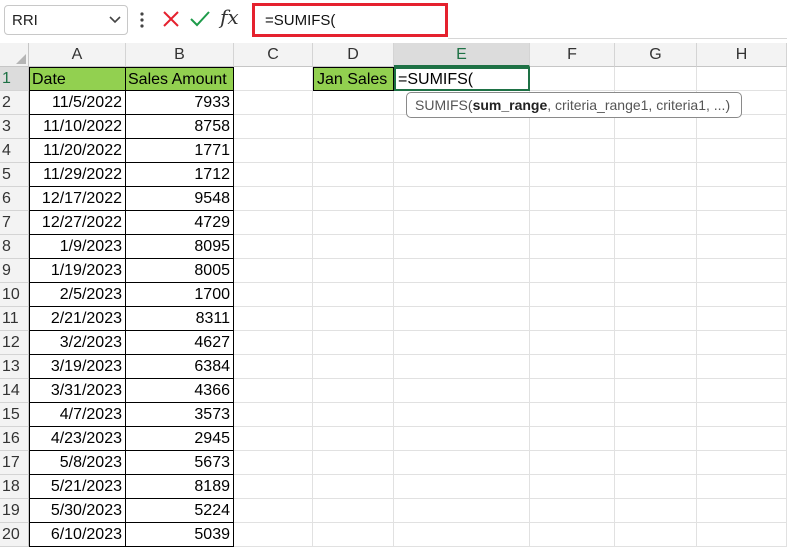  I want to click on cell-d10, so click(353, 295).